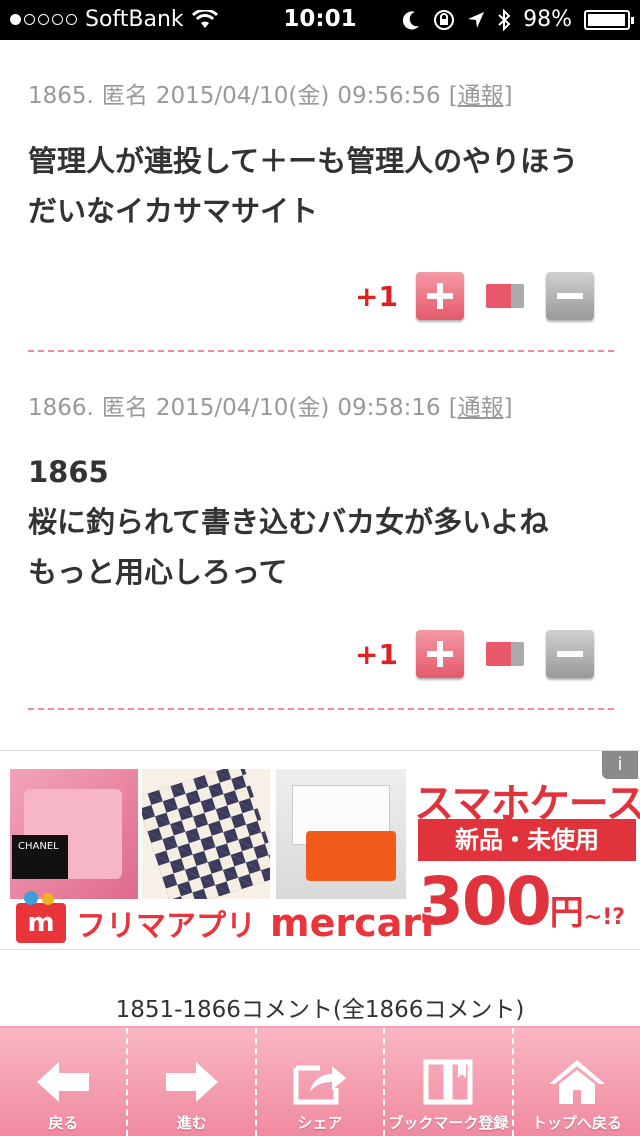  I want to click on comment-meta: 1866. 匿名 2015/04/10(金) 09:58:16 [通報], so click(270, 405).